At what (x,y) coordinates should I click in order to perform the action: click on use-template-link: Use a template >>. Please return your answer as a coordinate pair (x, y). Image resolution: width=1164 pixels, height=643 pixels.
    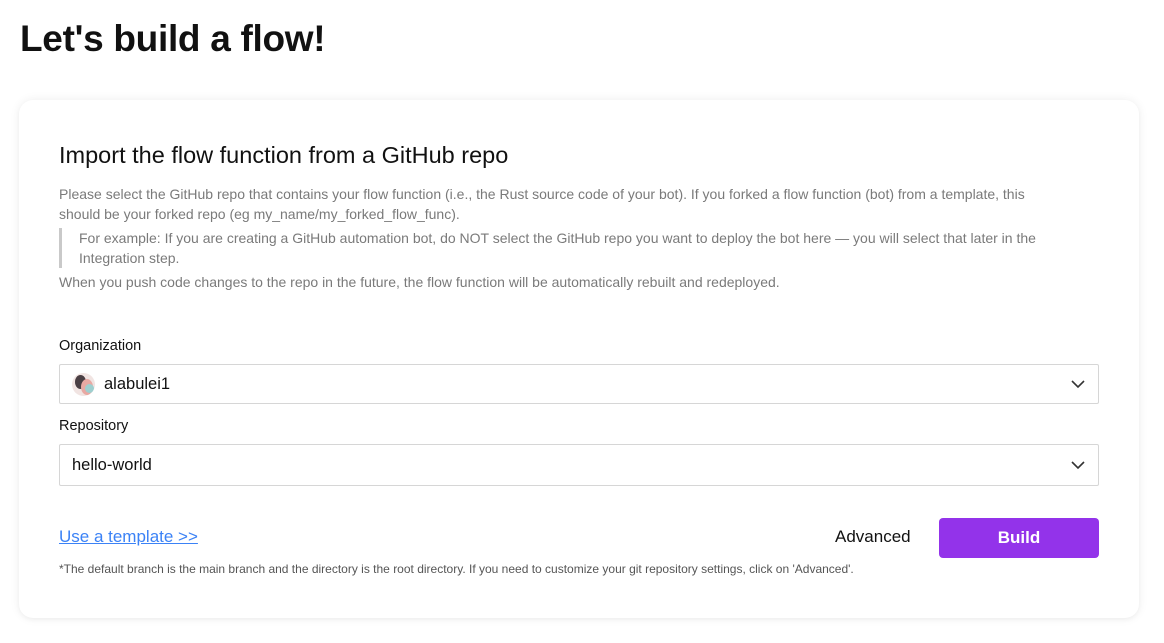
    Looking at the image, I should click on (128, 537).